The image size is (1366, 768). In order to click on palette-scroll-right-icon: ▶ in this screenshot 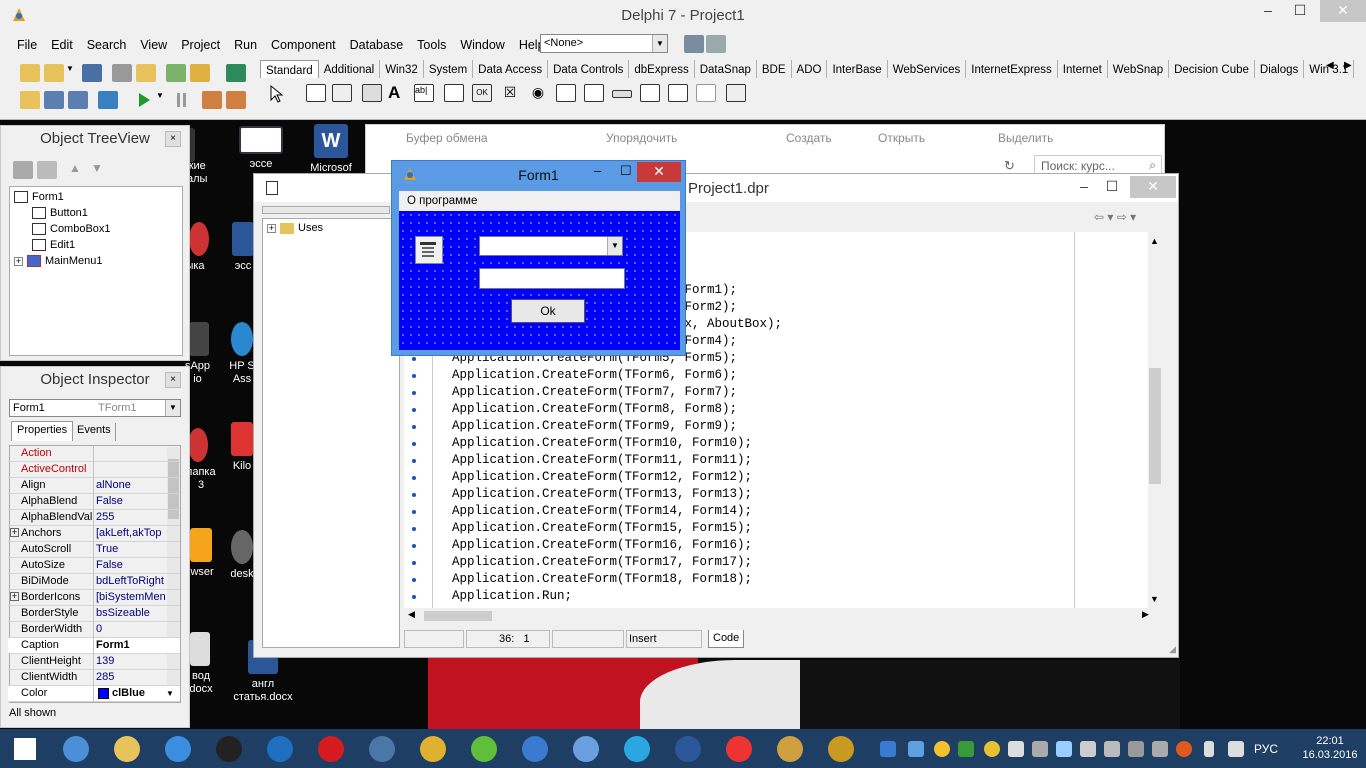, I will do `click(1348, 65)`.